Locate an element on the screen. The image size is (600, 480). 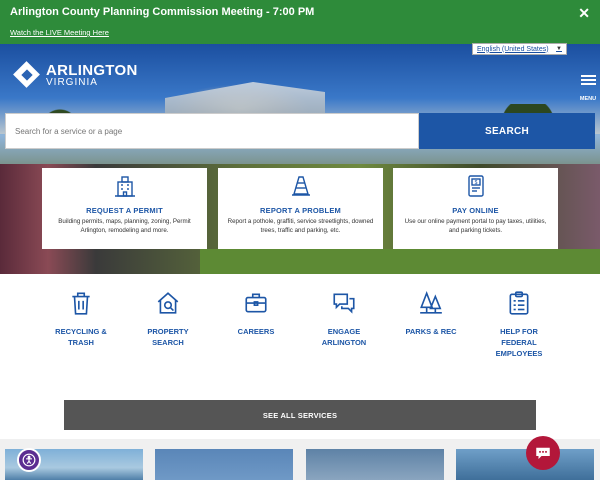
payment-kiosk-icon: $ is located at coordinates (475, 186).